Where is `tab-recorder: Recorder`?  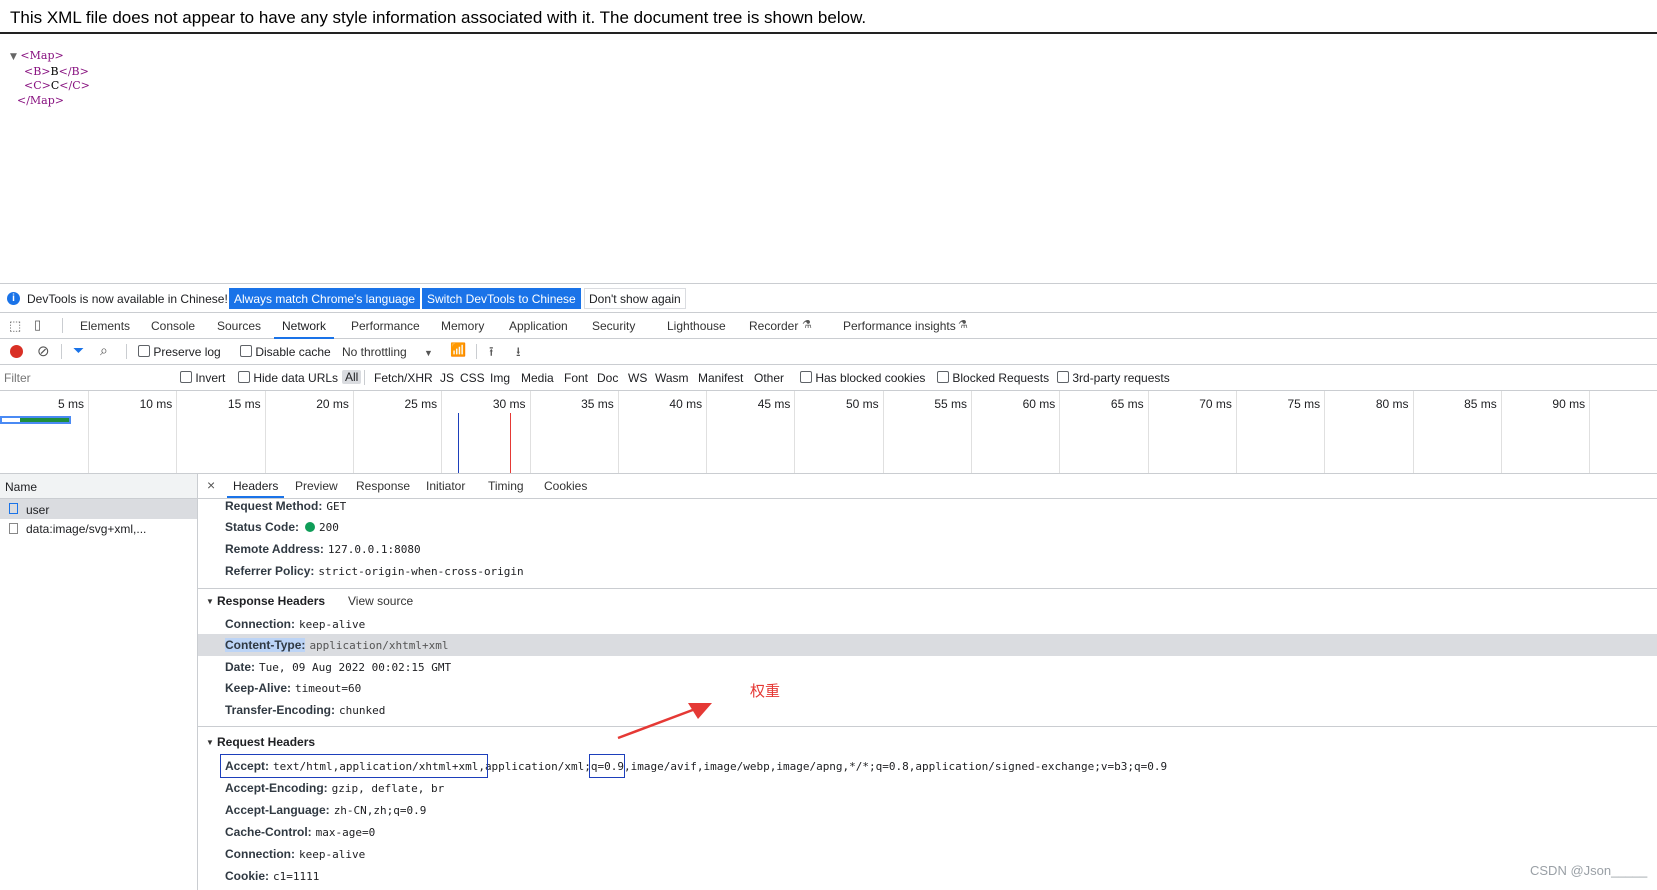
tab-recorder: Recorder is located at coordinates (773, 326).